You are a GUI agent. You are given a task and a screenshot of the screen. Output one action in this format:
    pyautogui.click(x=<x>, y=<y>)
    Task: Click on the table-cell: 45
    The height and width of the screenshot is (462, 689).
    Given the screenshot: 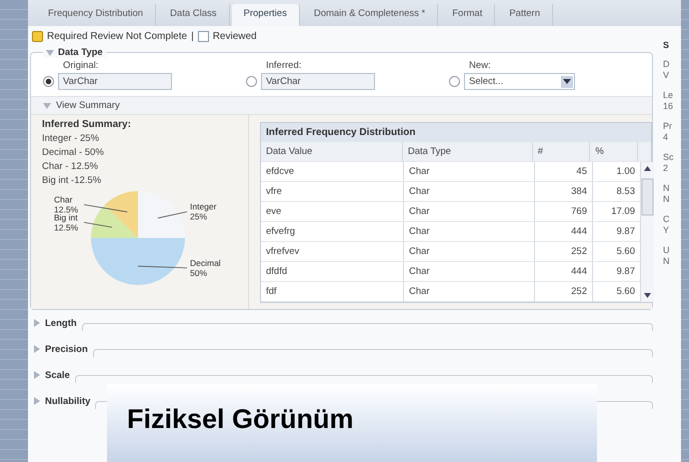 What is the action you would take?
    pyautogui.click(x=564, y=172)
    